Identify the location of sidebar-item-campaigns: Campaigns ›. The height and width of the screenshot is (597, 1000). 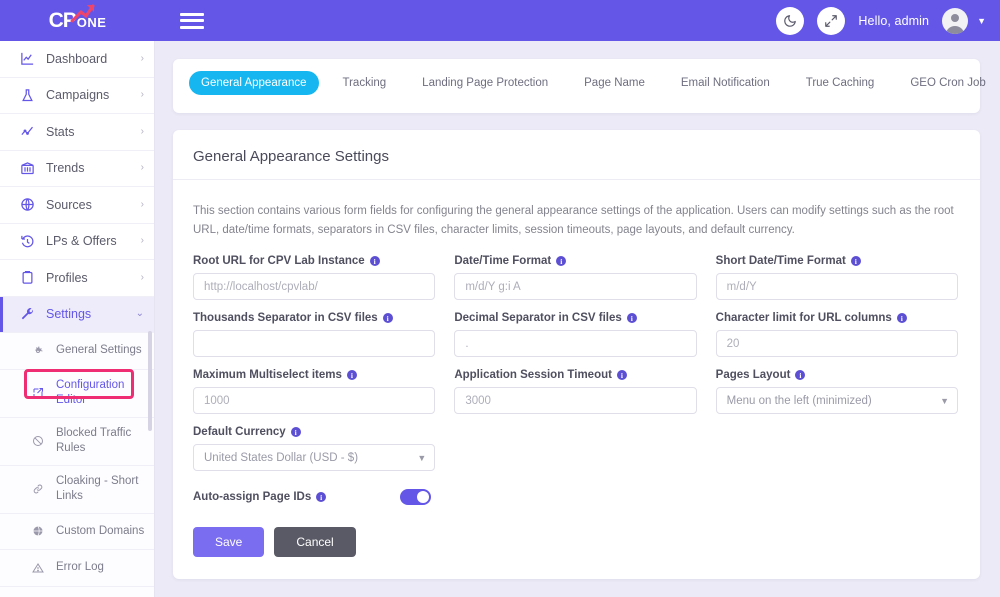
(77, 96).